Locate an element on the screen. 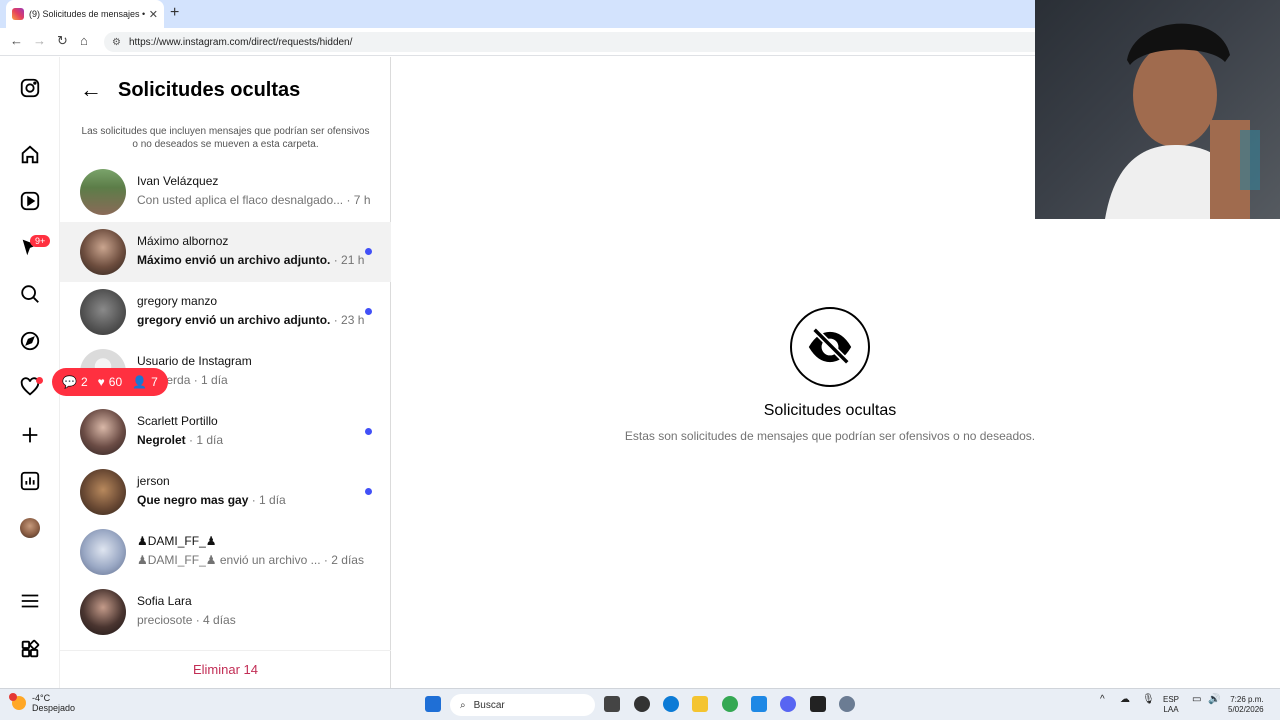 The width and height of the screenshot is (1280, 720). taskbar-search-placeholder: Buscar is located at coordinates (489, 705).